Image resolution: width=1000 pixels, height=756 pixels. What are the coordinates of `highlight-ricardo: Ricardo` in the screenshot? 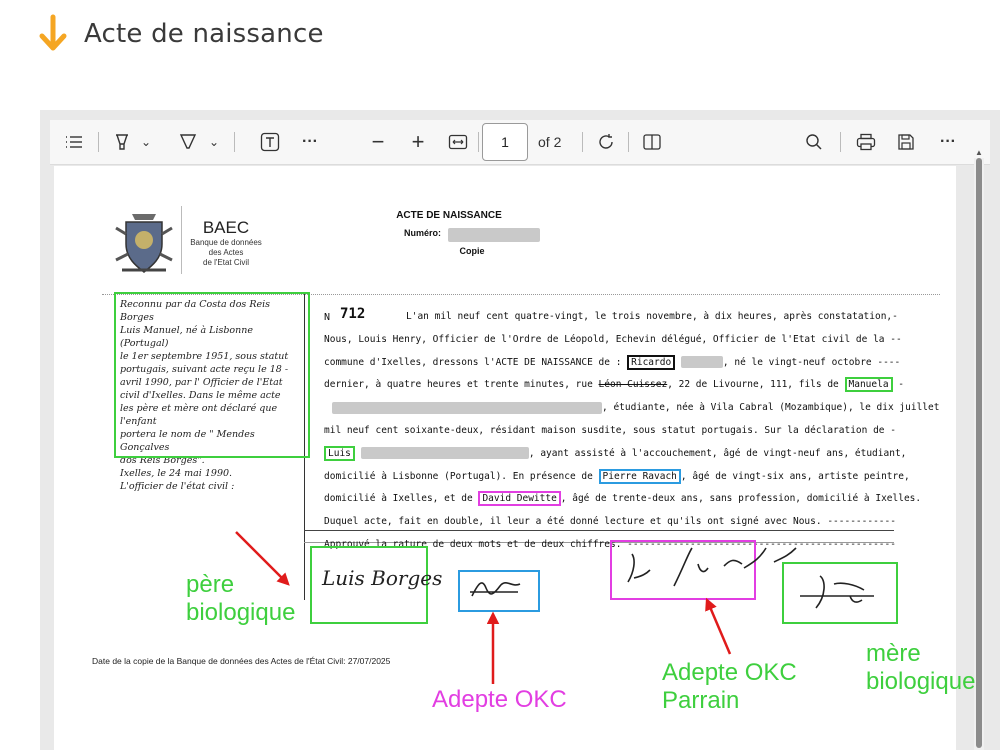 It's located at (651, 362).